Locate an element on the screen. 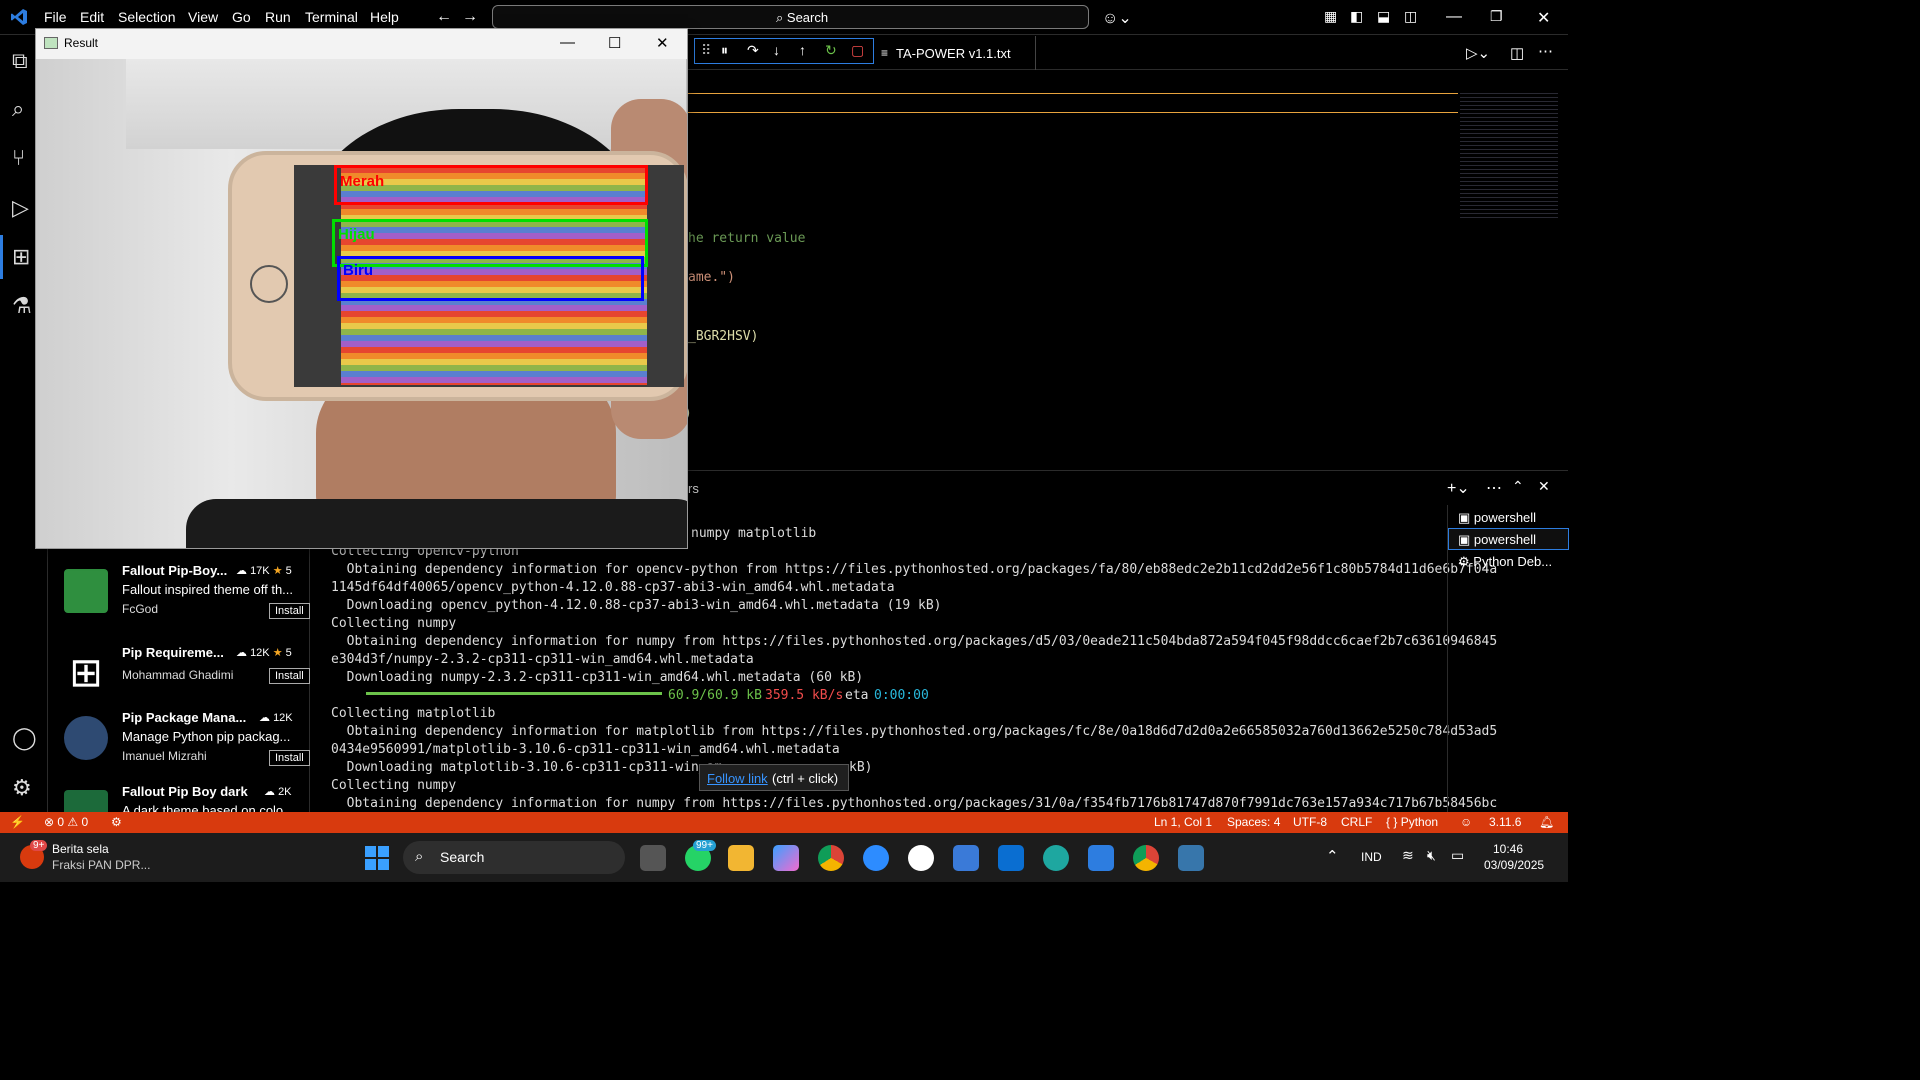 The height and width of the screenshot is (1080, 1920). menu-edit: Edit is located at coordinates (92, 17).